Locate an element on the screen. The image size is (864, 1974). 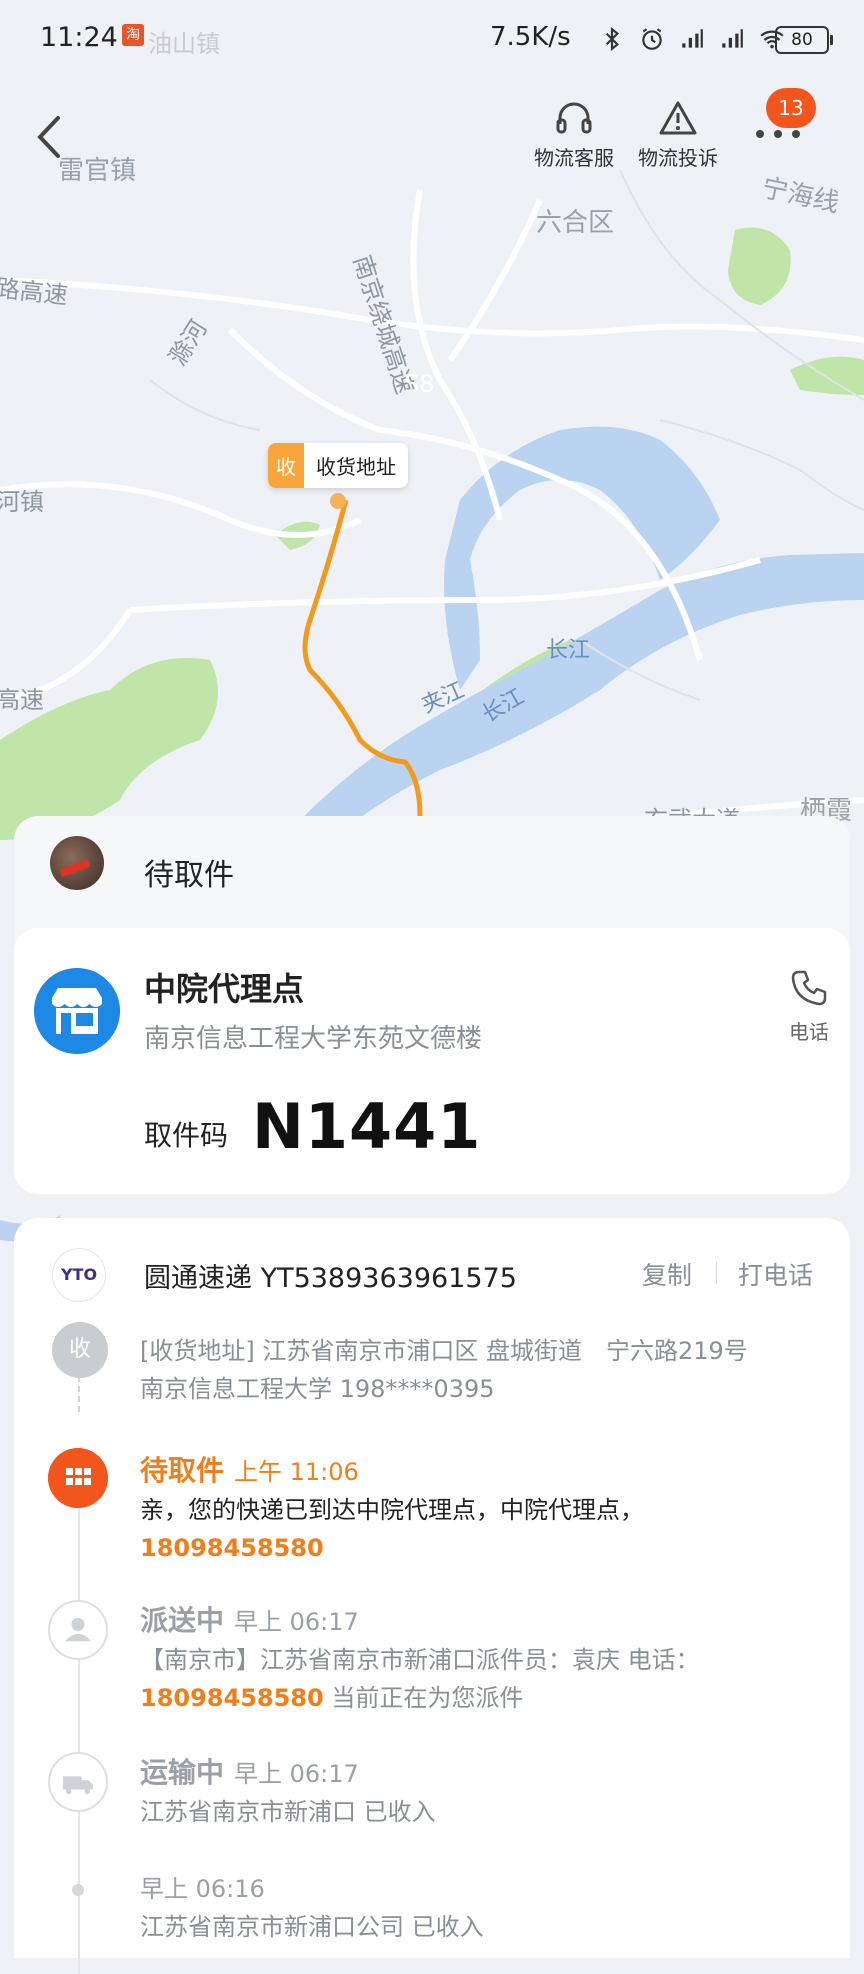
back-arrow-icon is located at coordinates (50, 137).